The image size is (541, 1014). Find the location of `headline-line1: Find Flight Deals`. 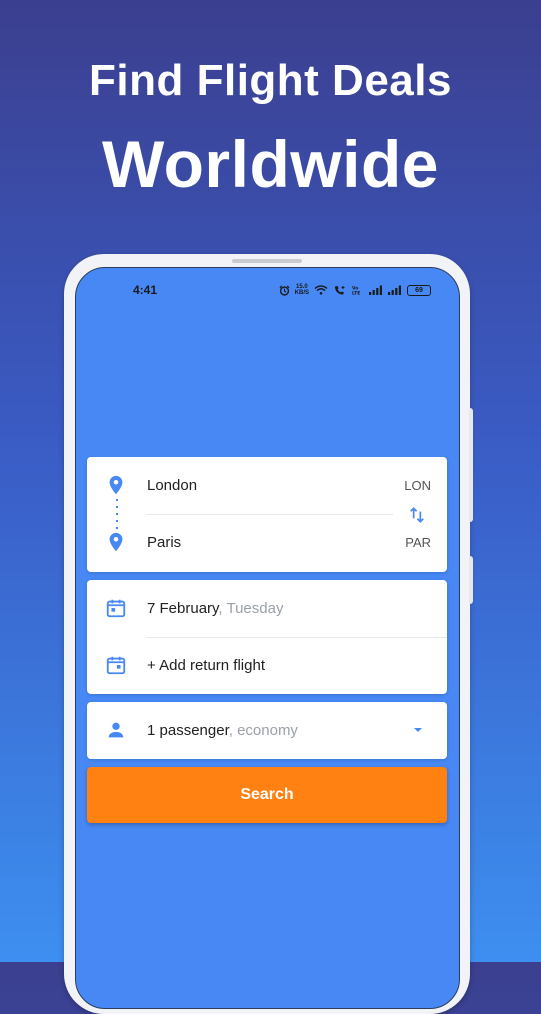

headline-line1: Find Flight Deals is located at coordinates (270, 80).